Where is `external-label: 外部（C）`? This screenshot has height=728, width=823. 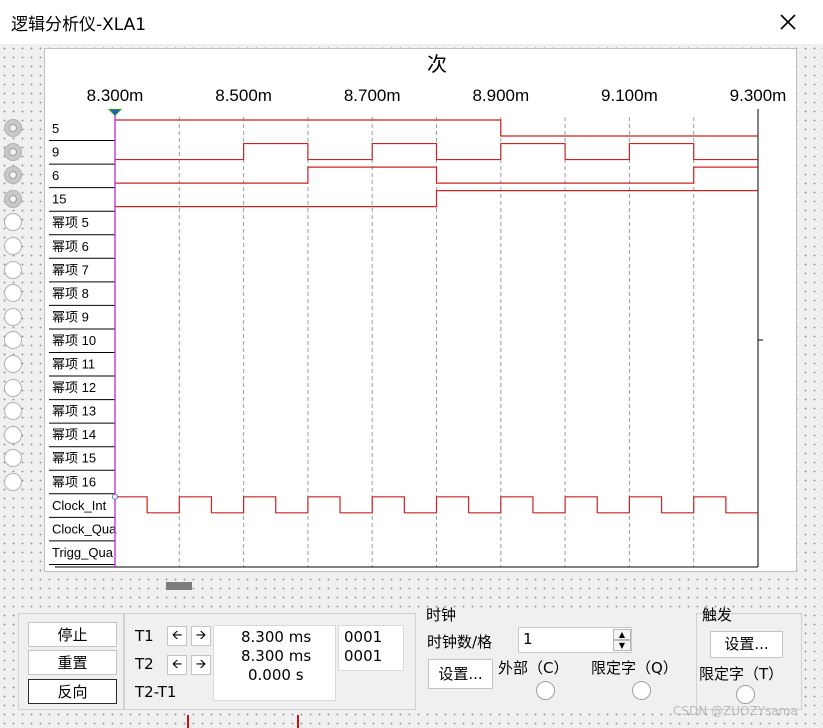 external-label: 外部（C） is located at coordinates (533, 668).